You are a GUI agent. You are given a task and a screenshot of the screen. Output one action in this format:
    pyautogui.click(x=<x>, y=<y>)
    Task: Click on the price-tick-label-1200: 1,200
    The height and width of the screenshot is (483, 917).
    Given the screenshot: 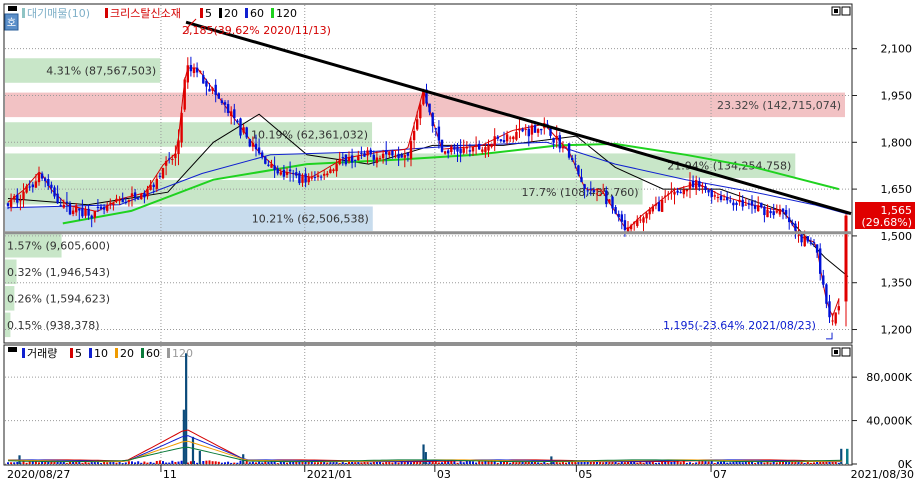 What is the action you would take?
    pyautogui.click(x=897, y=330)
    